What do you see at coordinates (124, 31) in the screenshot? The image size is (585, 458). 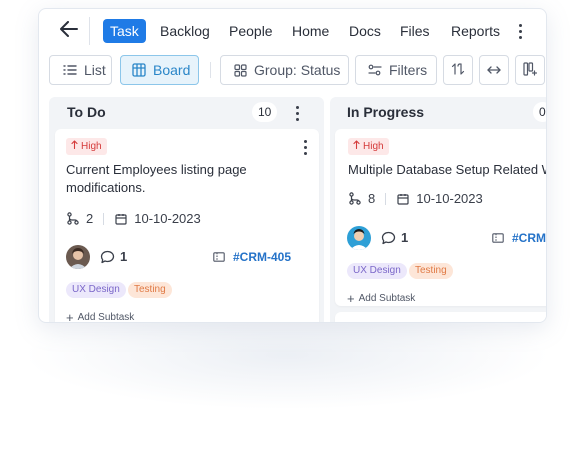 I see `tab-task: Task` at bounding box center [124, 31].